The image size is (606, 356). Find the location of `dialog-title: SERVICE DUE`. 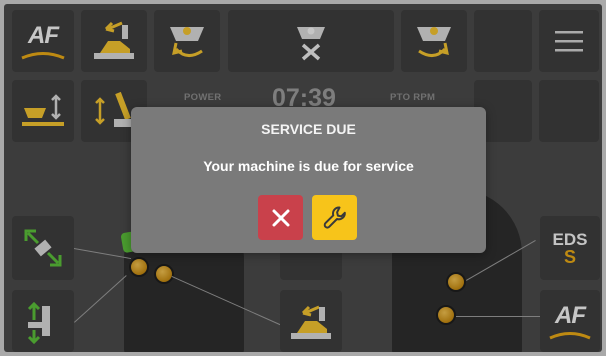

dialog-title: SERVICE DUE is located at coordinates (308, 129).